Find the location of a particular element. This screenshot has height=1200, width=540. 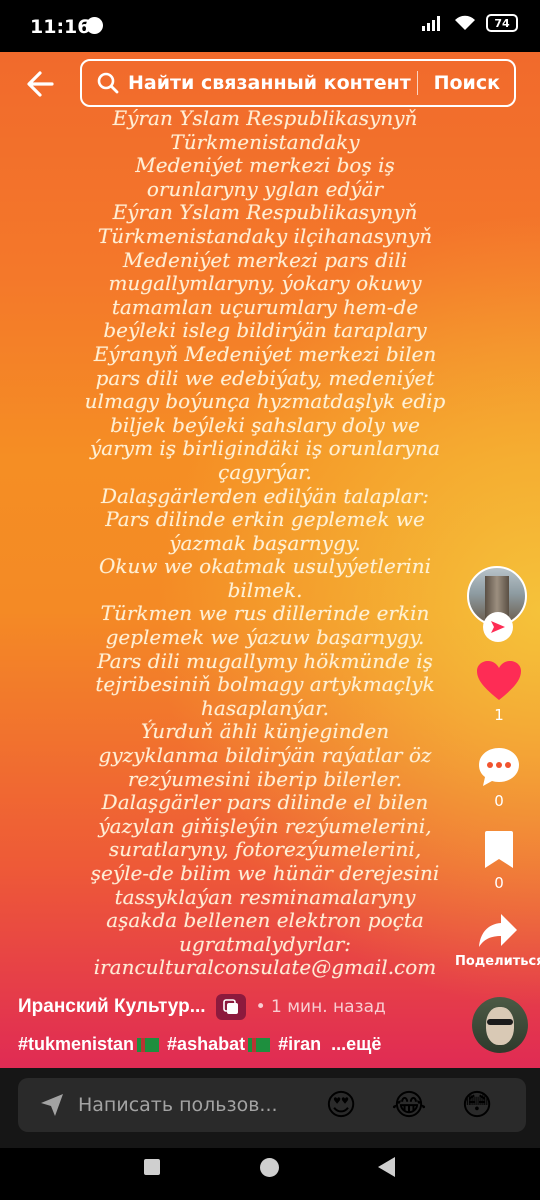

comment-input: Написать пользов... 😍 😂 😳 is located at coordinates (272, 1105).